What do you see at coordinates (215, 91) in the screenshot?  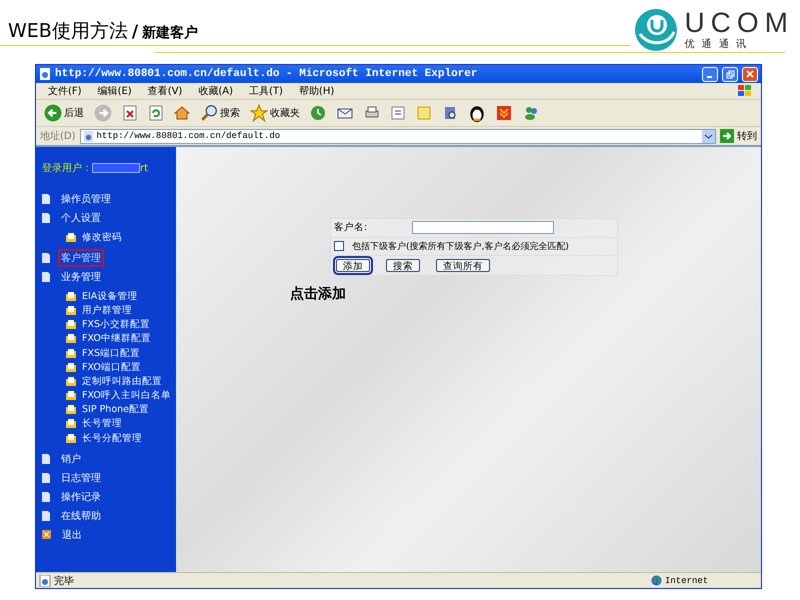 I see `menu-item: 收藏(A)` at bounding box center [215, 91].